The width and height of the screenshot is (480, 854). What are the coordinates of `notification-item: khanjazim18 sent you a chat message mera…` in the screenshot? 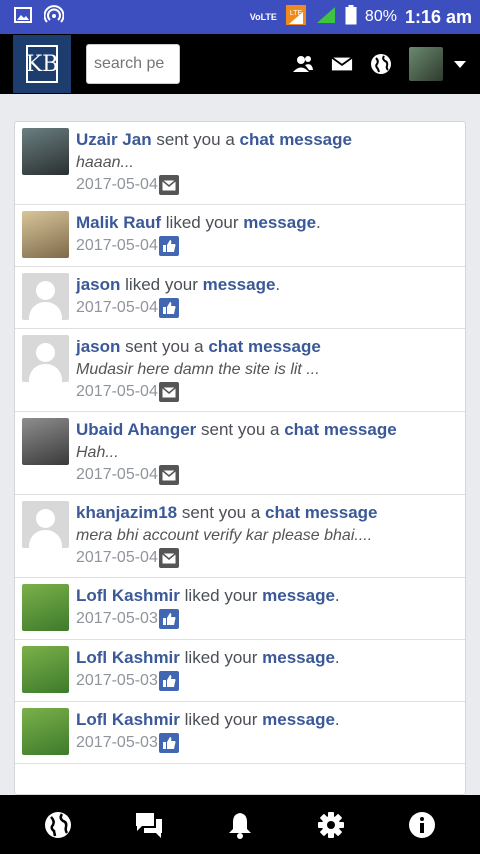 It's located at (240, 536).